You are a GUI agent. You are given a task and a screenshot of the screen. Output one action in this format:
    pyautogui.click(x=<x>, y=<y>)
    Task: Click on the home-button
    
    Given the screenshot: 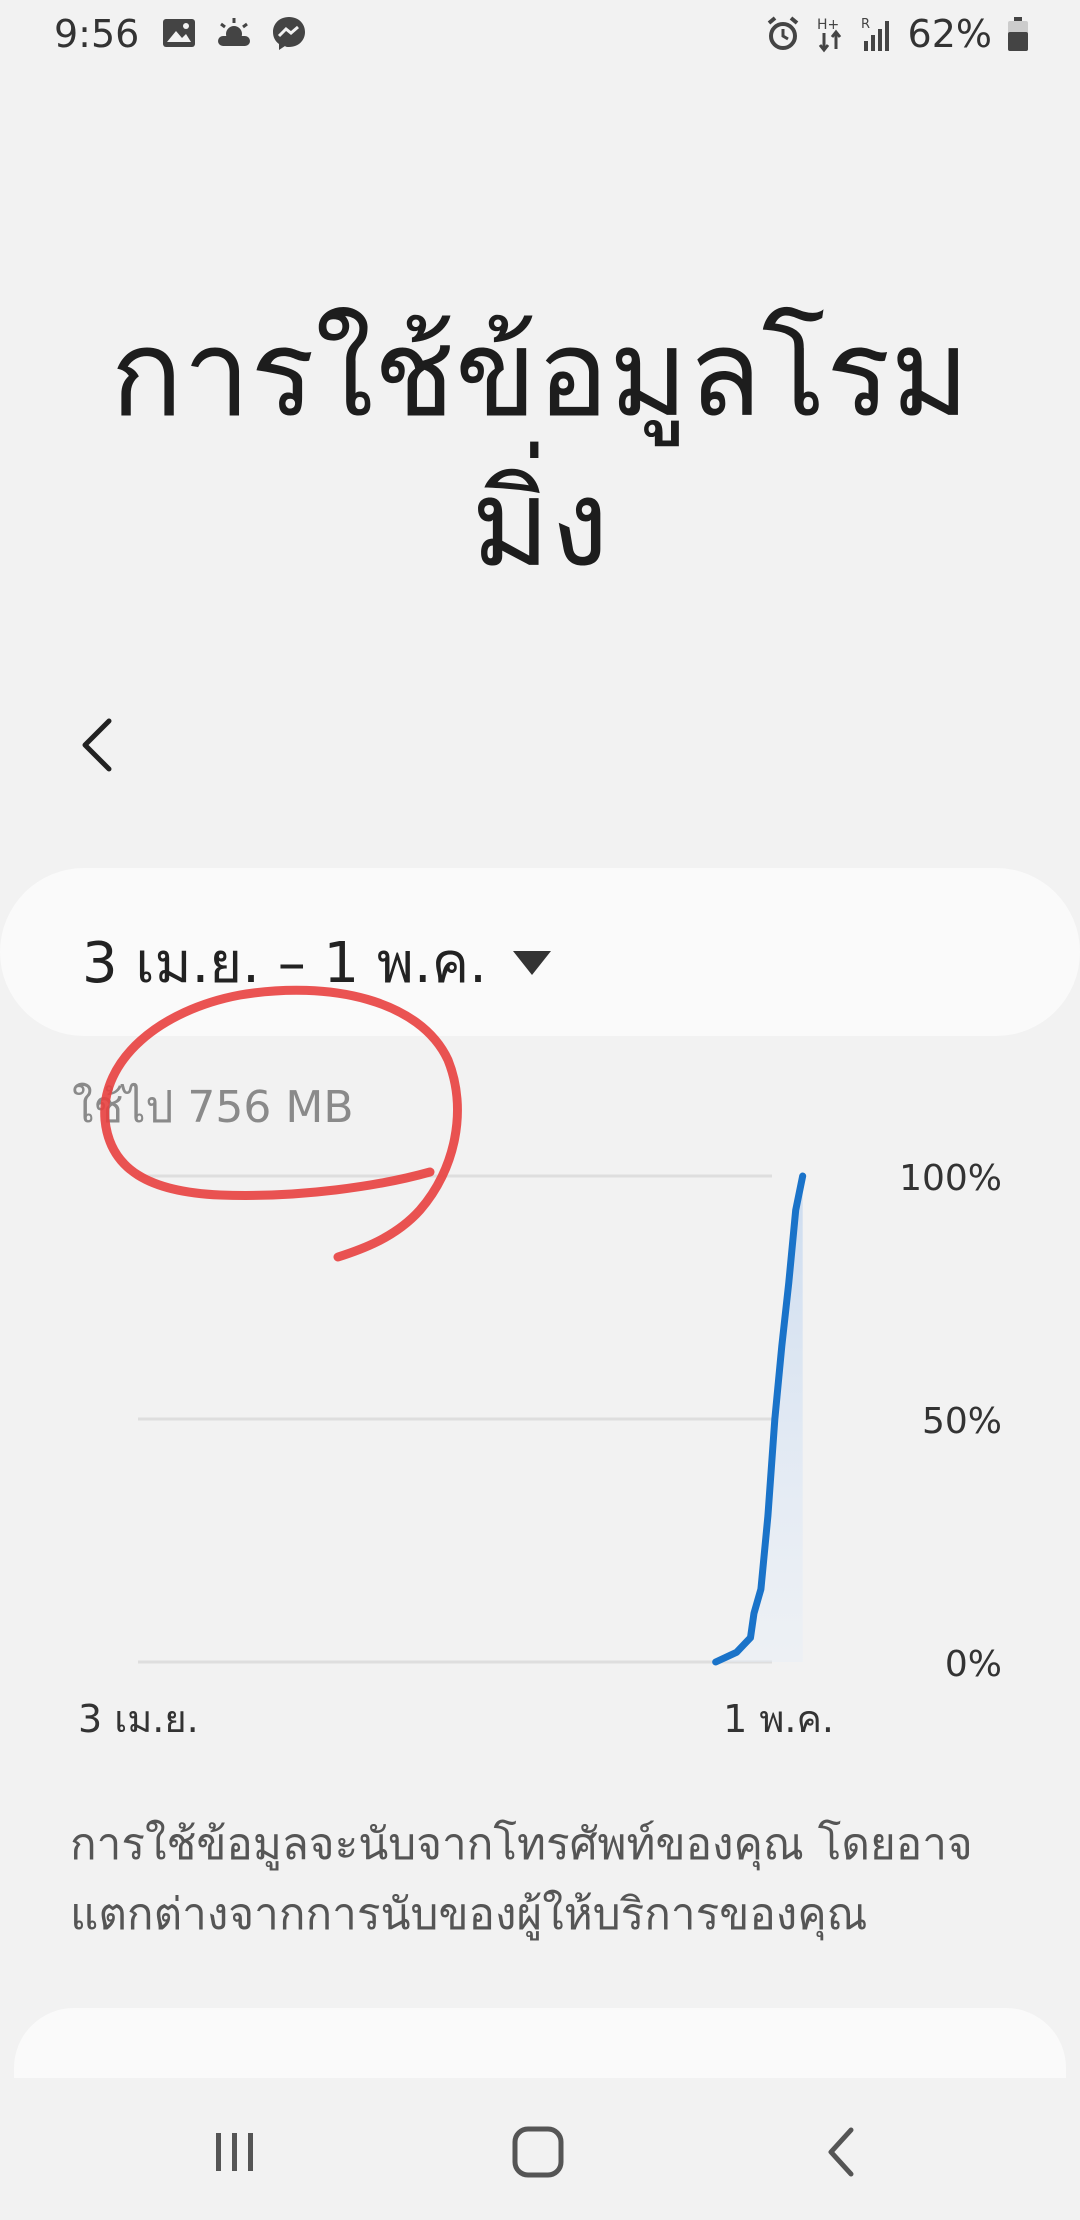 What is the action you would take?
    pyautogui.click(x=538, y=2152)
    